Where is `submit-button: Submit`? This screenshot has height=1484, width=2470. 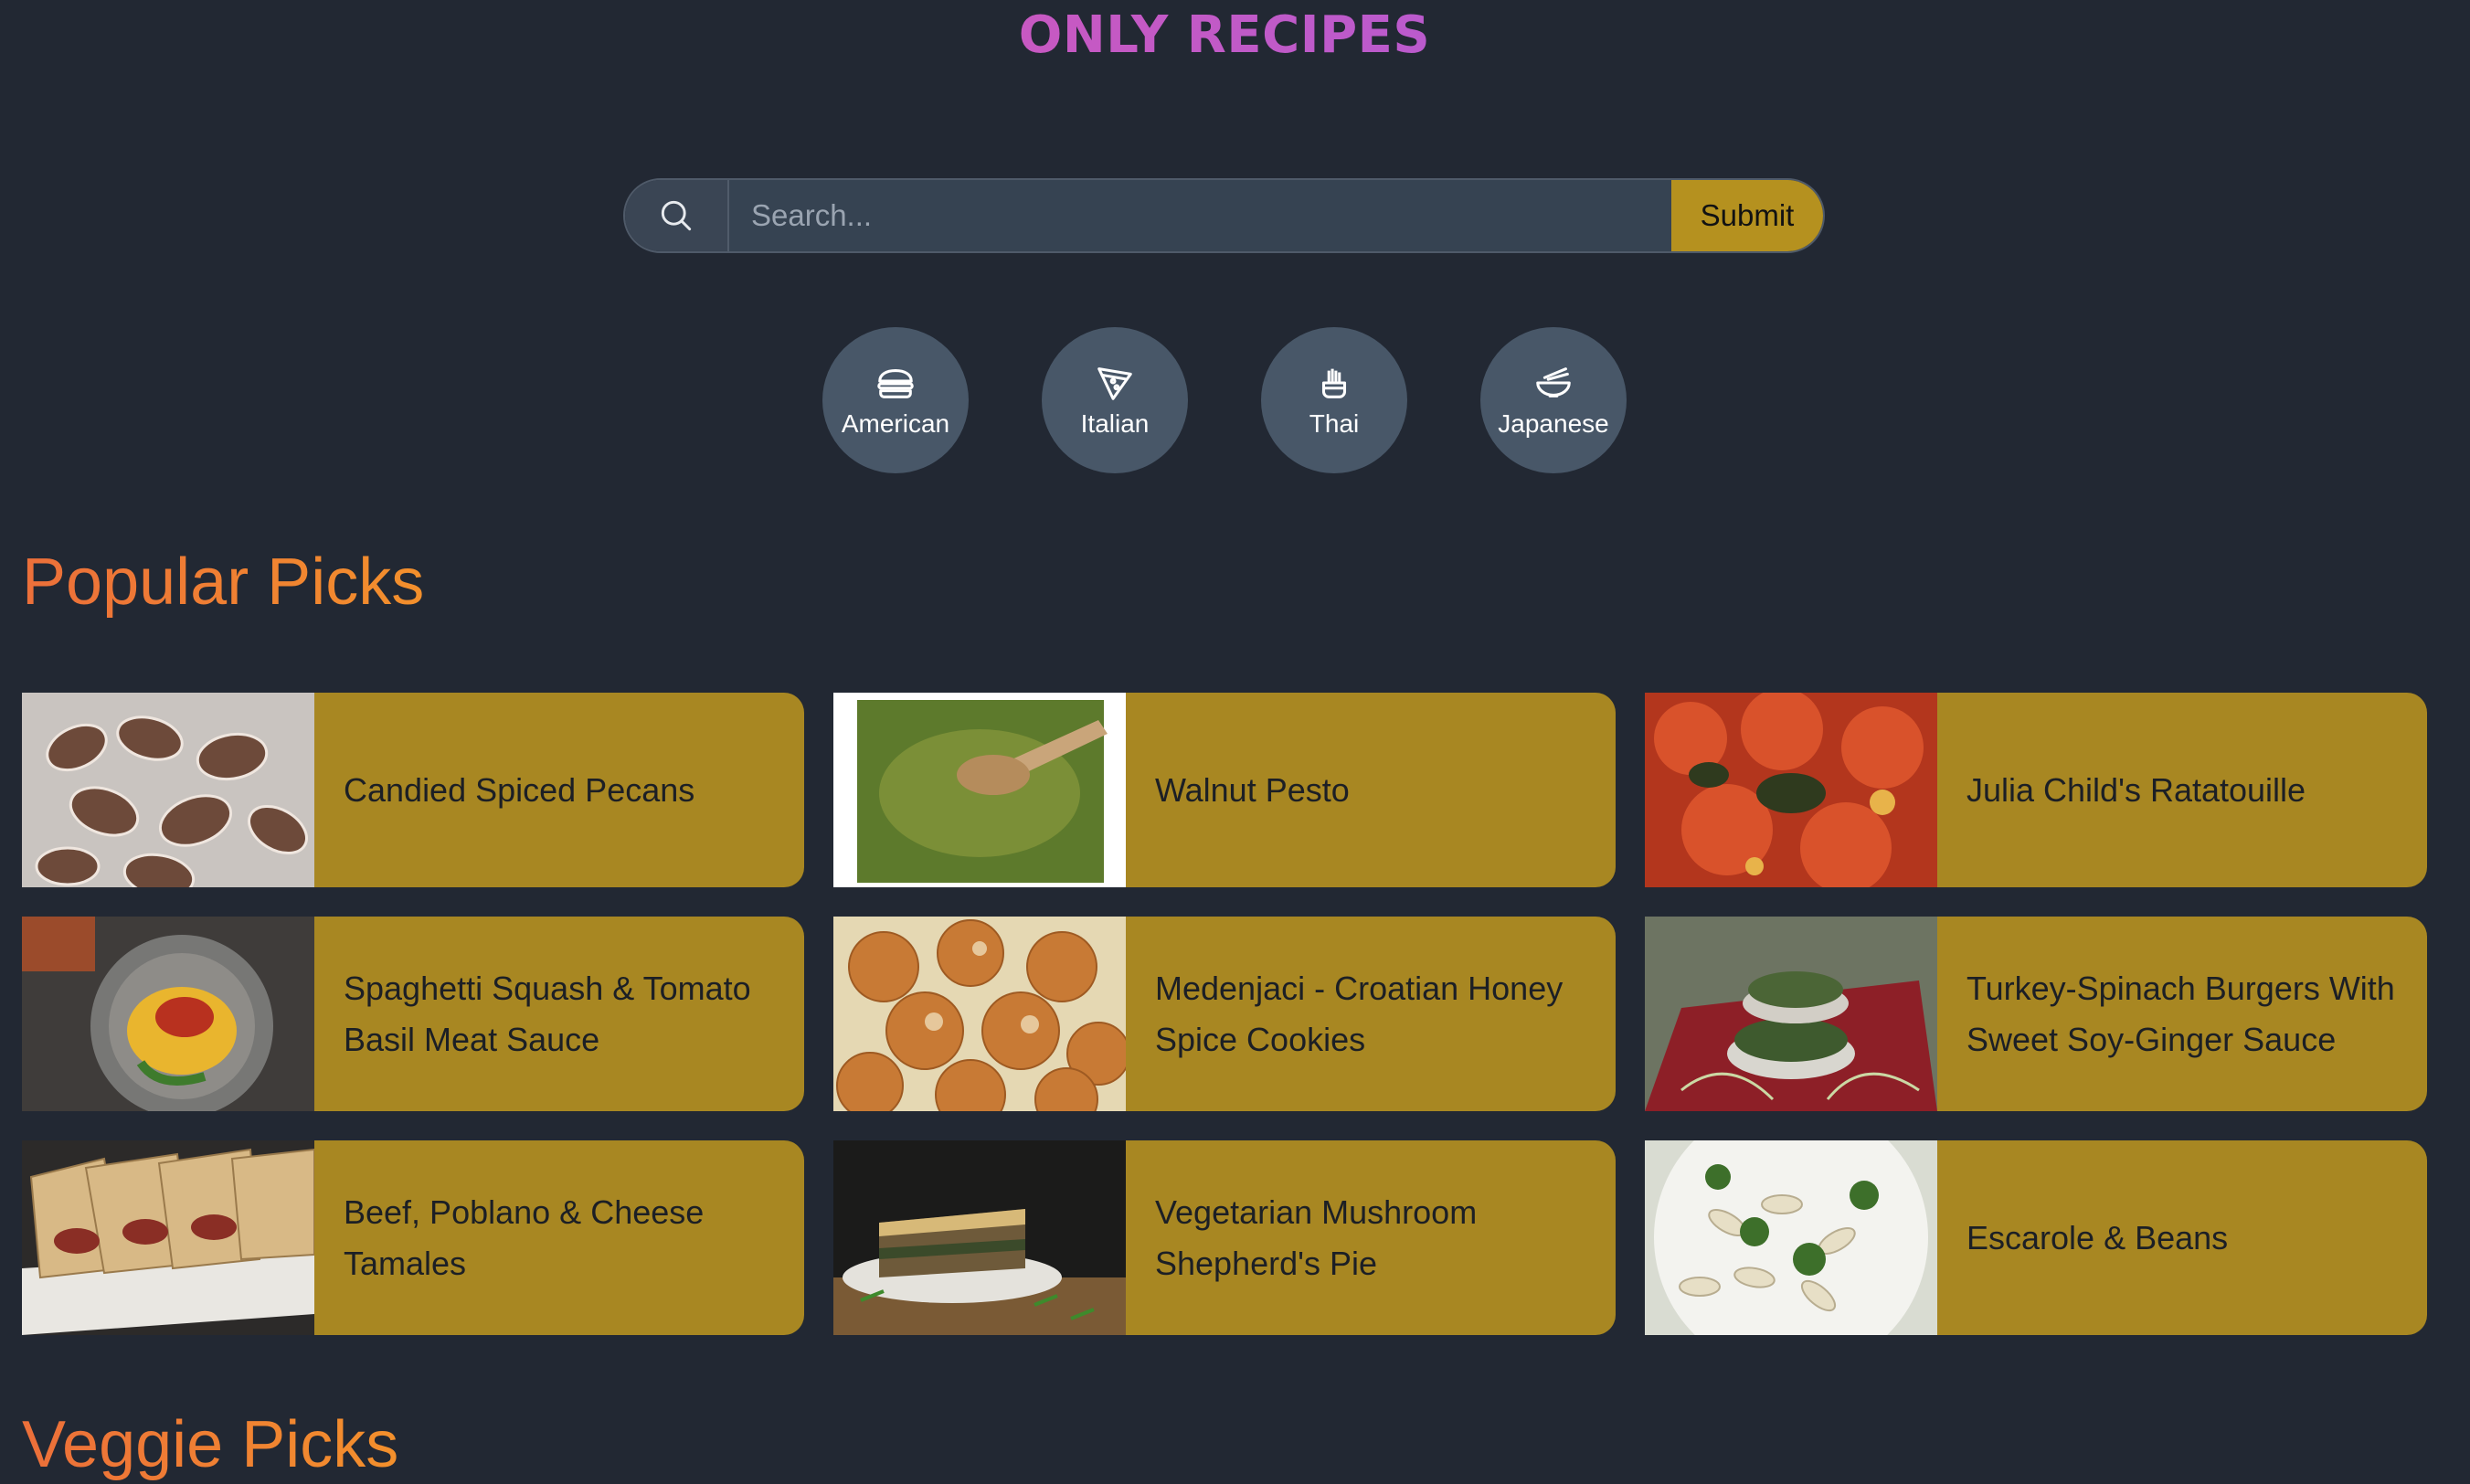
submit-button: Submit is located at coordinates (1747, 215).